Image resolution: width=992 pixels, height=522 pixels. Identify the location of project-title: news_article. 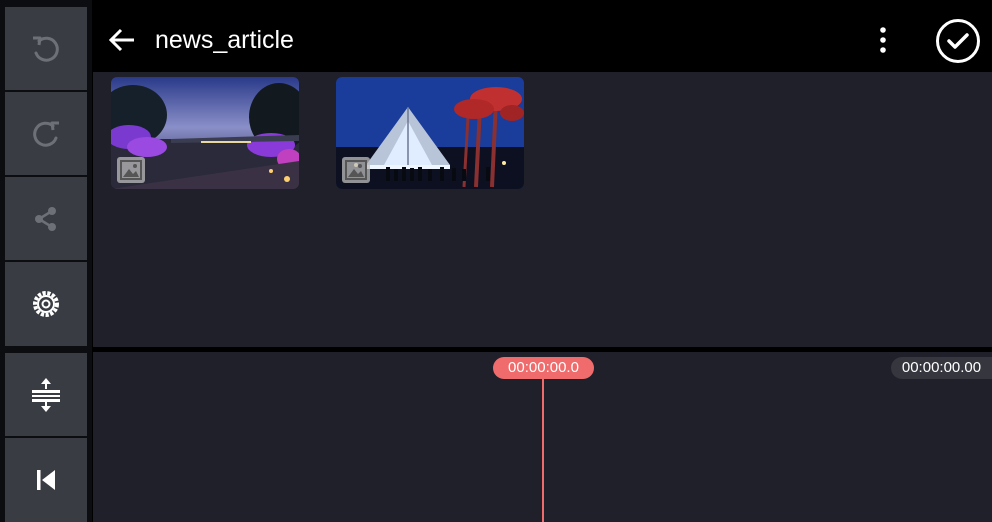
(224, 40).